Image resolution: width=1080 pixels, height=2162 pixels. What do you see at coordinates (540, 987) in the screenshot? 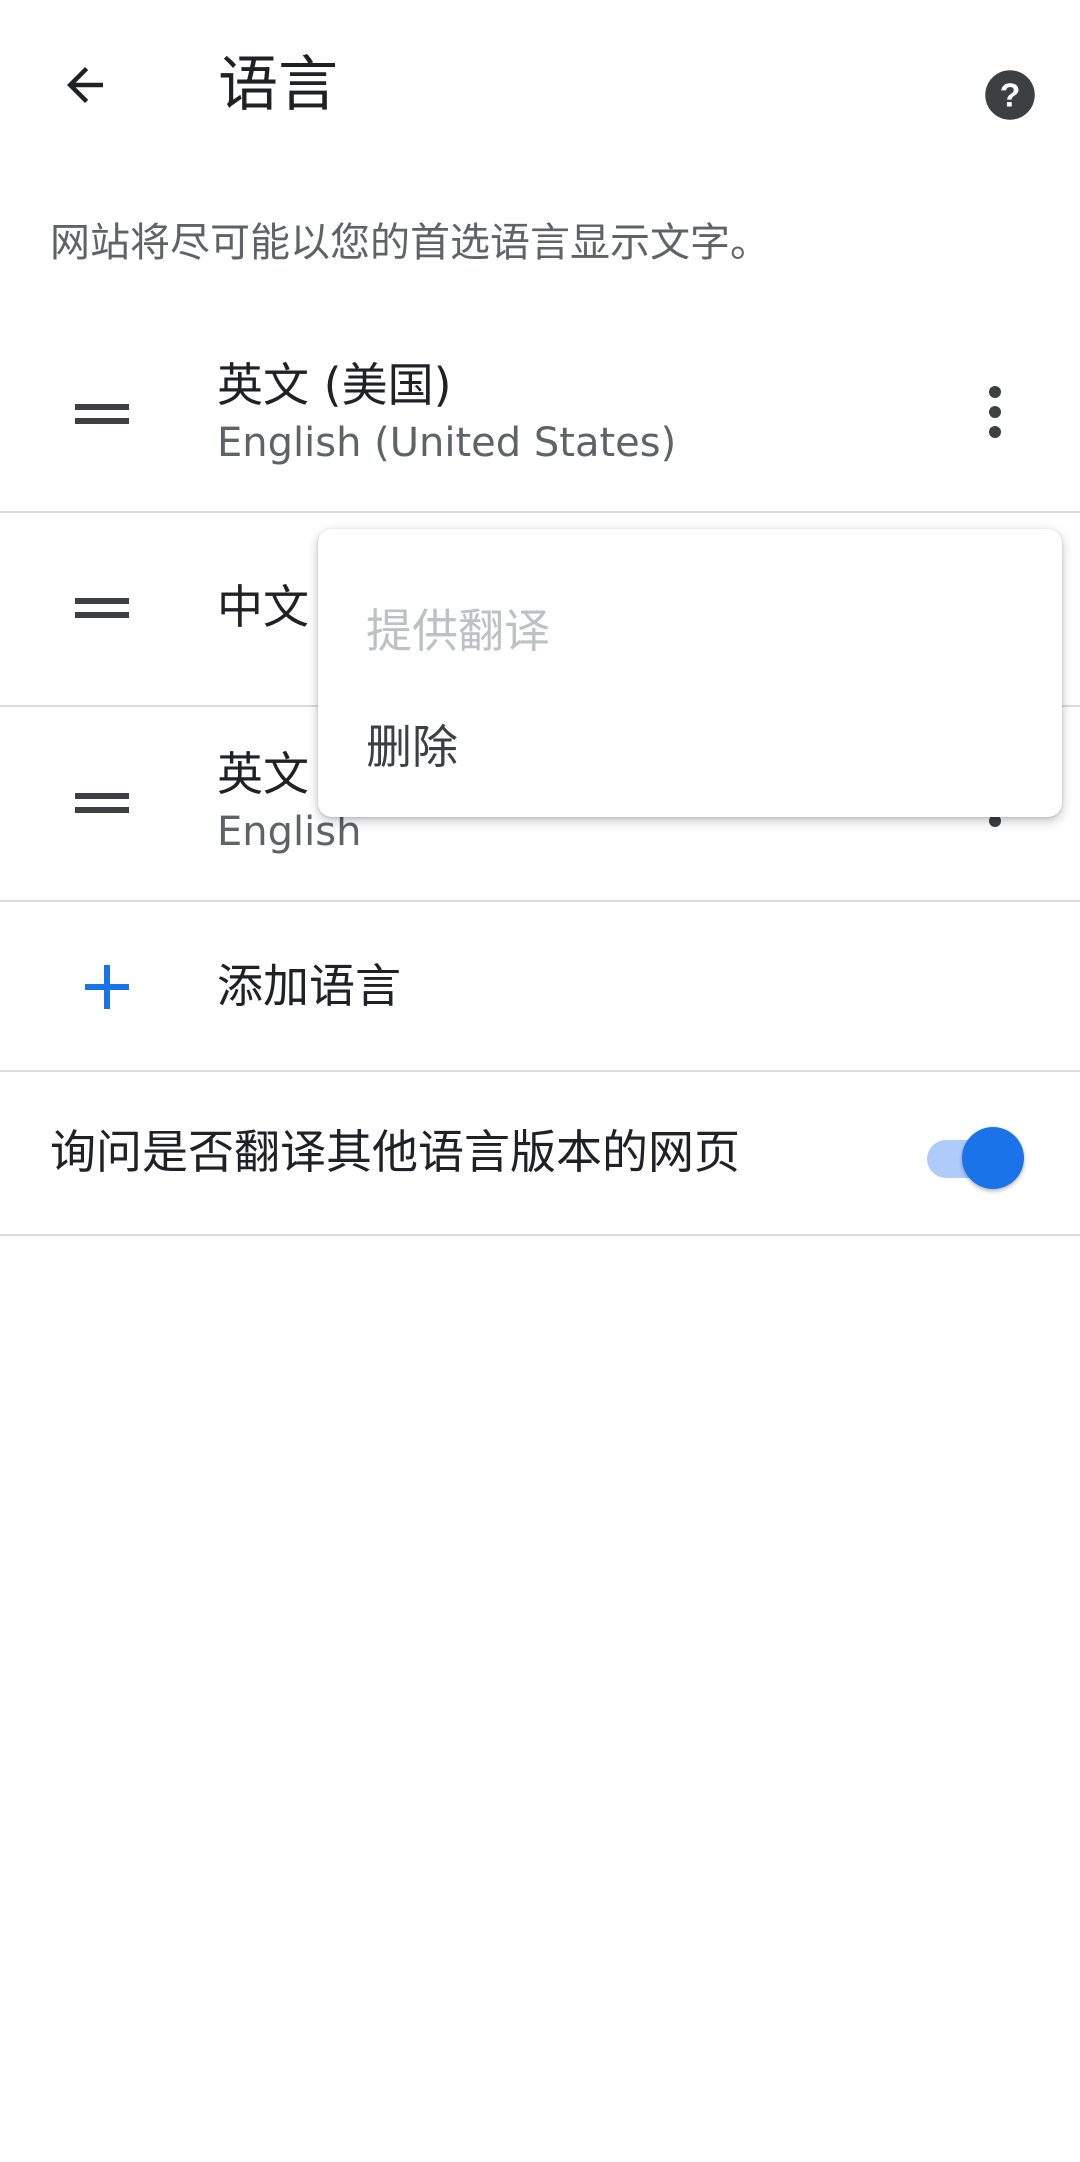
I see `add-language-button: 添加语言` at bounding box center [540, 987].